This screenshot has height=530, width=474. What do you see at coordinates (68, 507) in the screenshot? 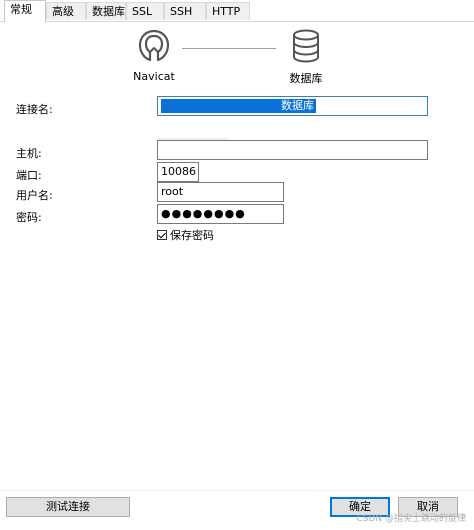
I see `test-connection-button: 测试连接` at bounding box center [68, 507].